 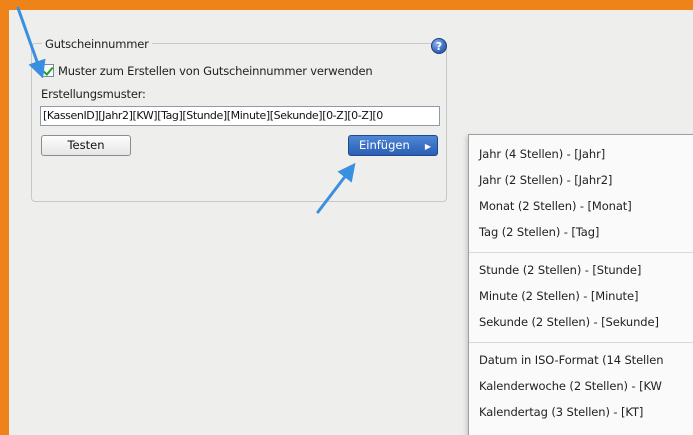 What do you see at coordinates (31, 42) in the screenshot?
I see `checkbox-pointer-arrow` at bounding box center [31, 42].